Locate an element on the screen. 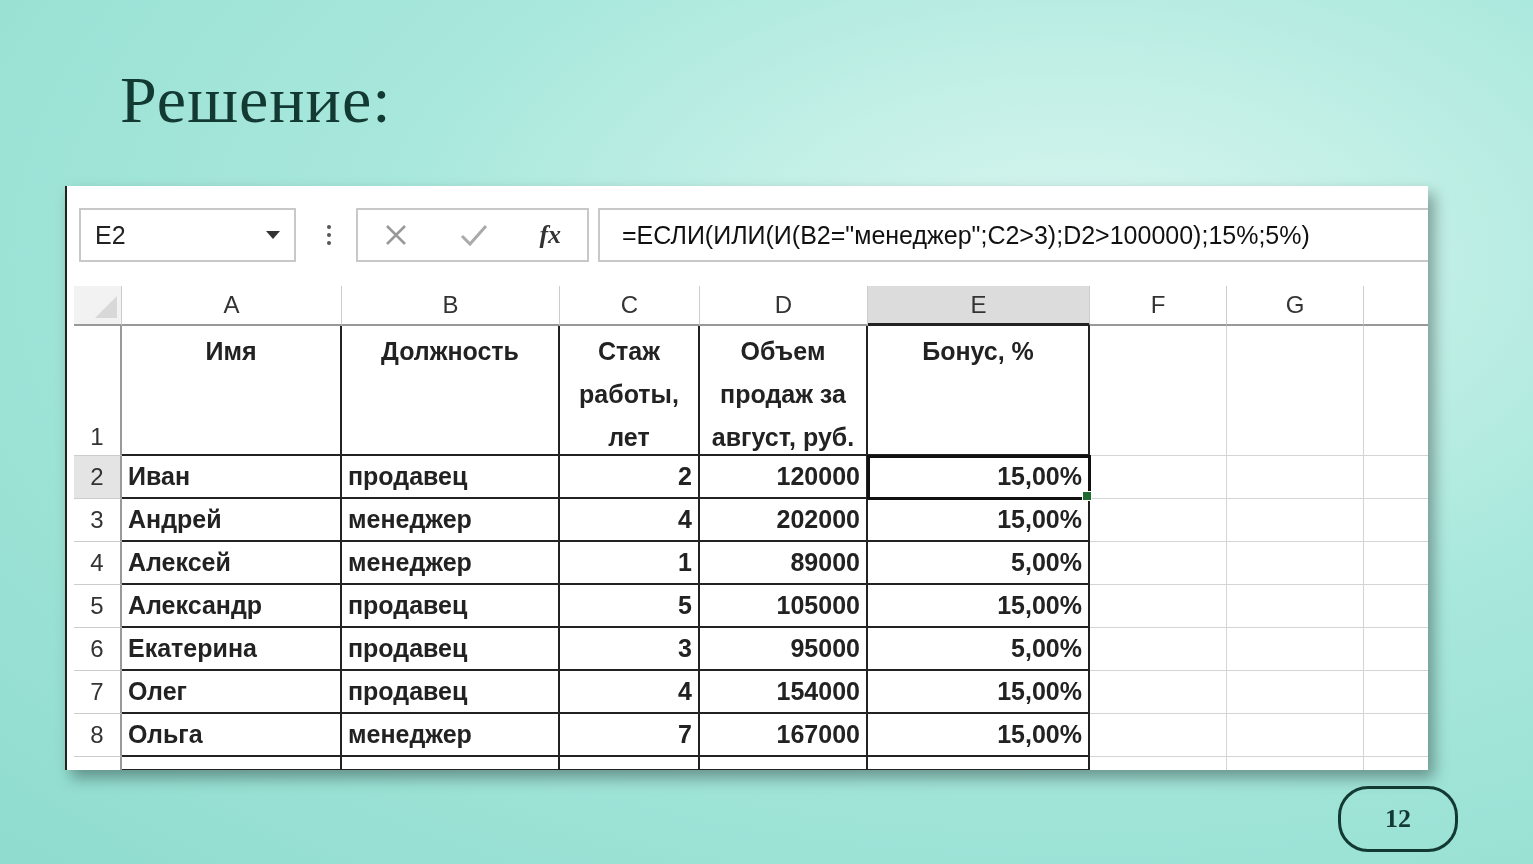 Image resolution: width=1533 pixels, height=864 pixels. table-cell: 1 is located at coordinates (685, 562).